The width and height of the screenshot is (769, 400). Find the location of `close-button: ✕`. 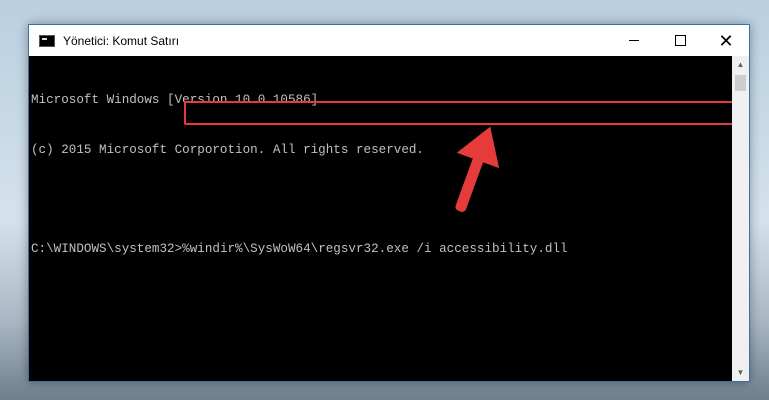

close-button: ✕ is located at coordinates (726, 40).